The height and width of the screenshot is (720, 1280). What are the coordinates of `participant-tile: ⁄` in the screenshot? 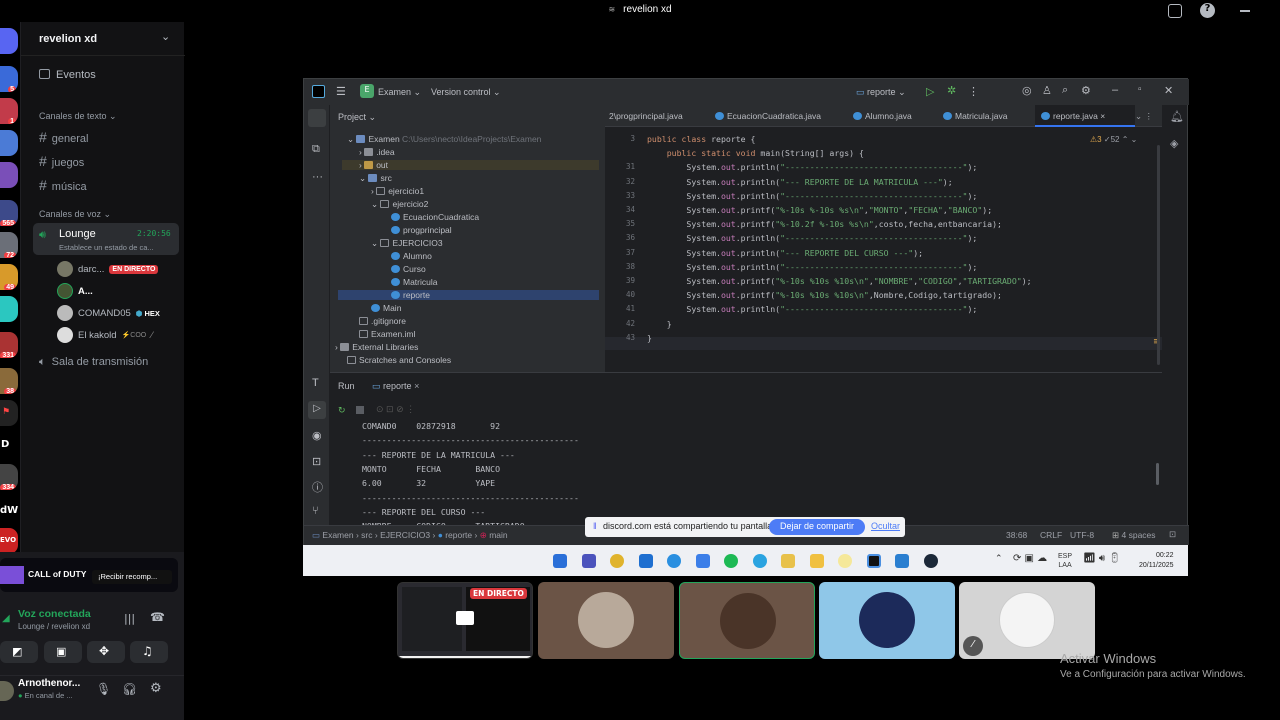 It's located at (1027, 620).